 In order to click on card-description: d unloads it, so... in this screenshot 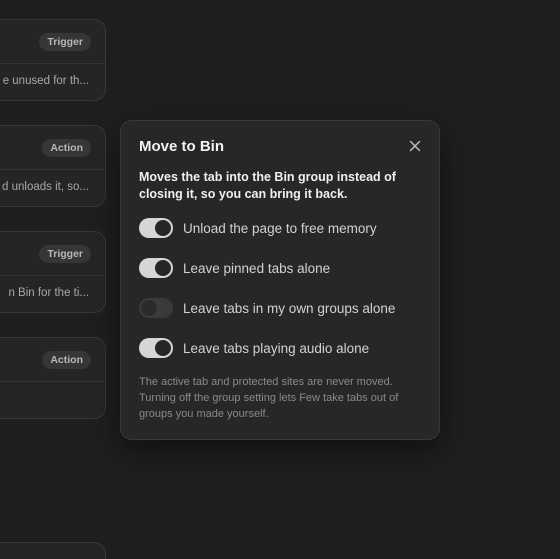, I will do `click(45, 187)`.